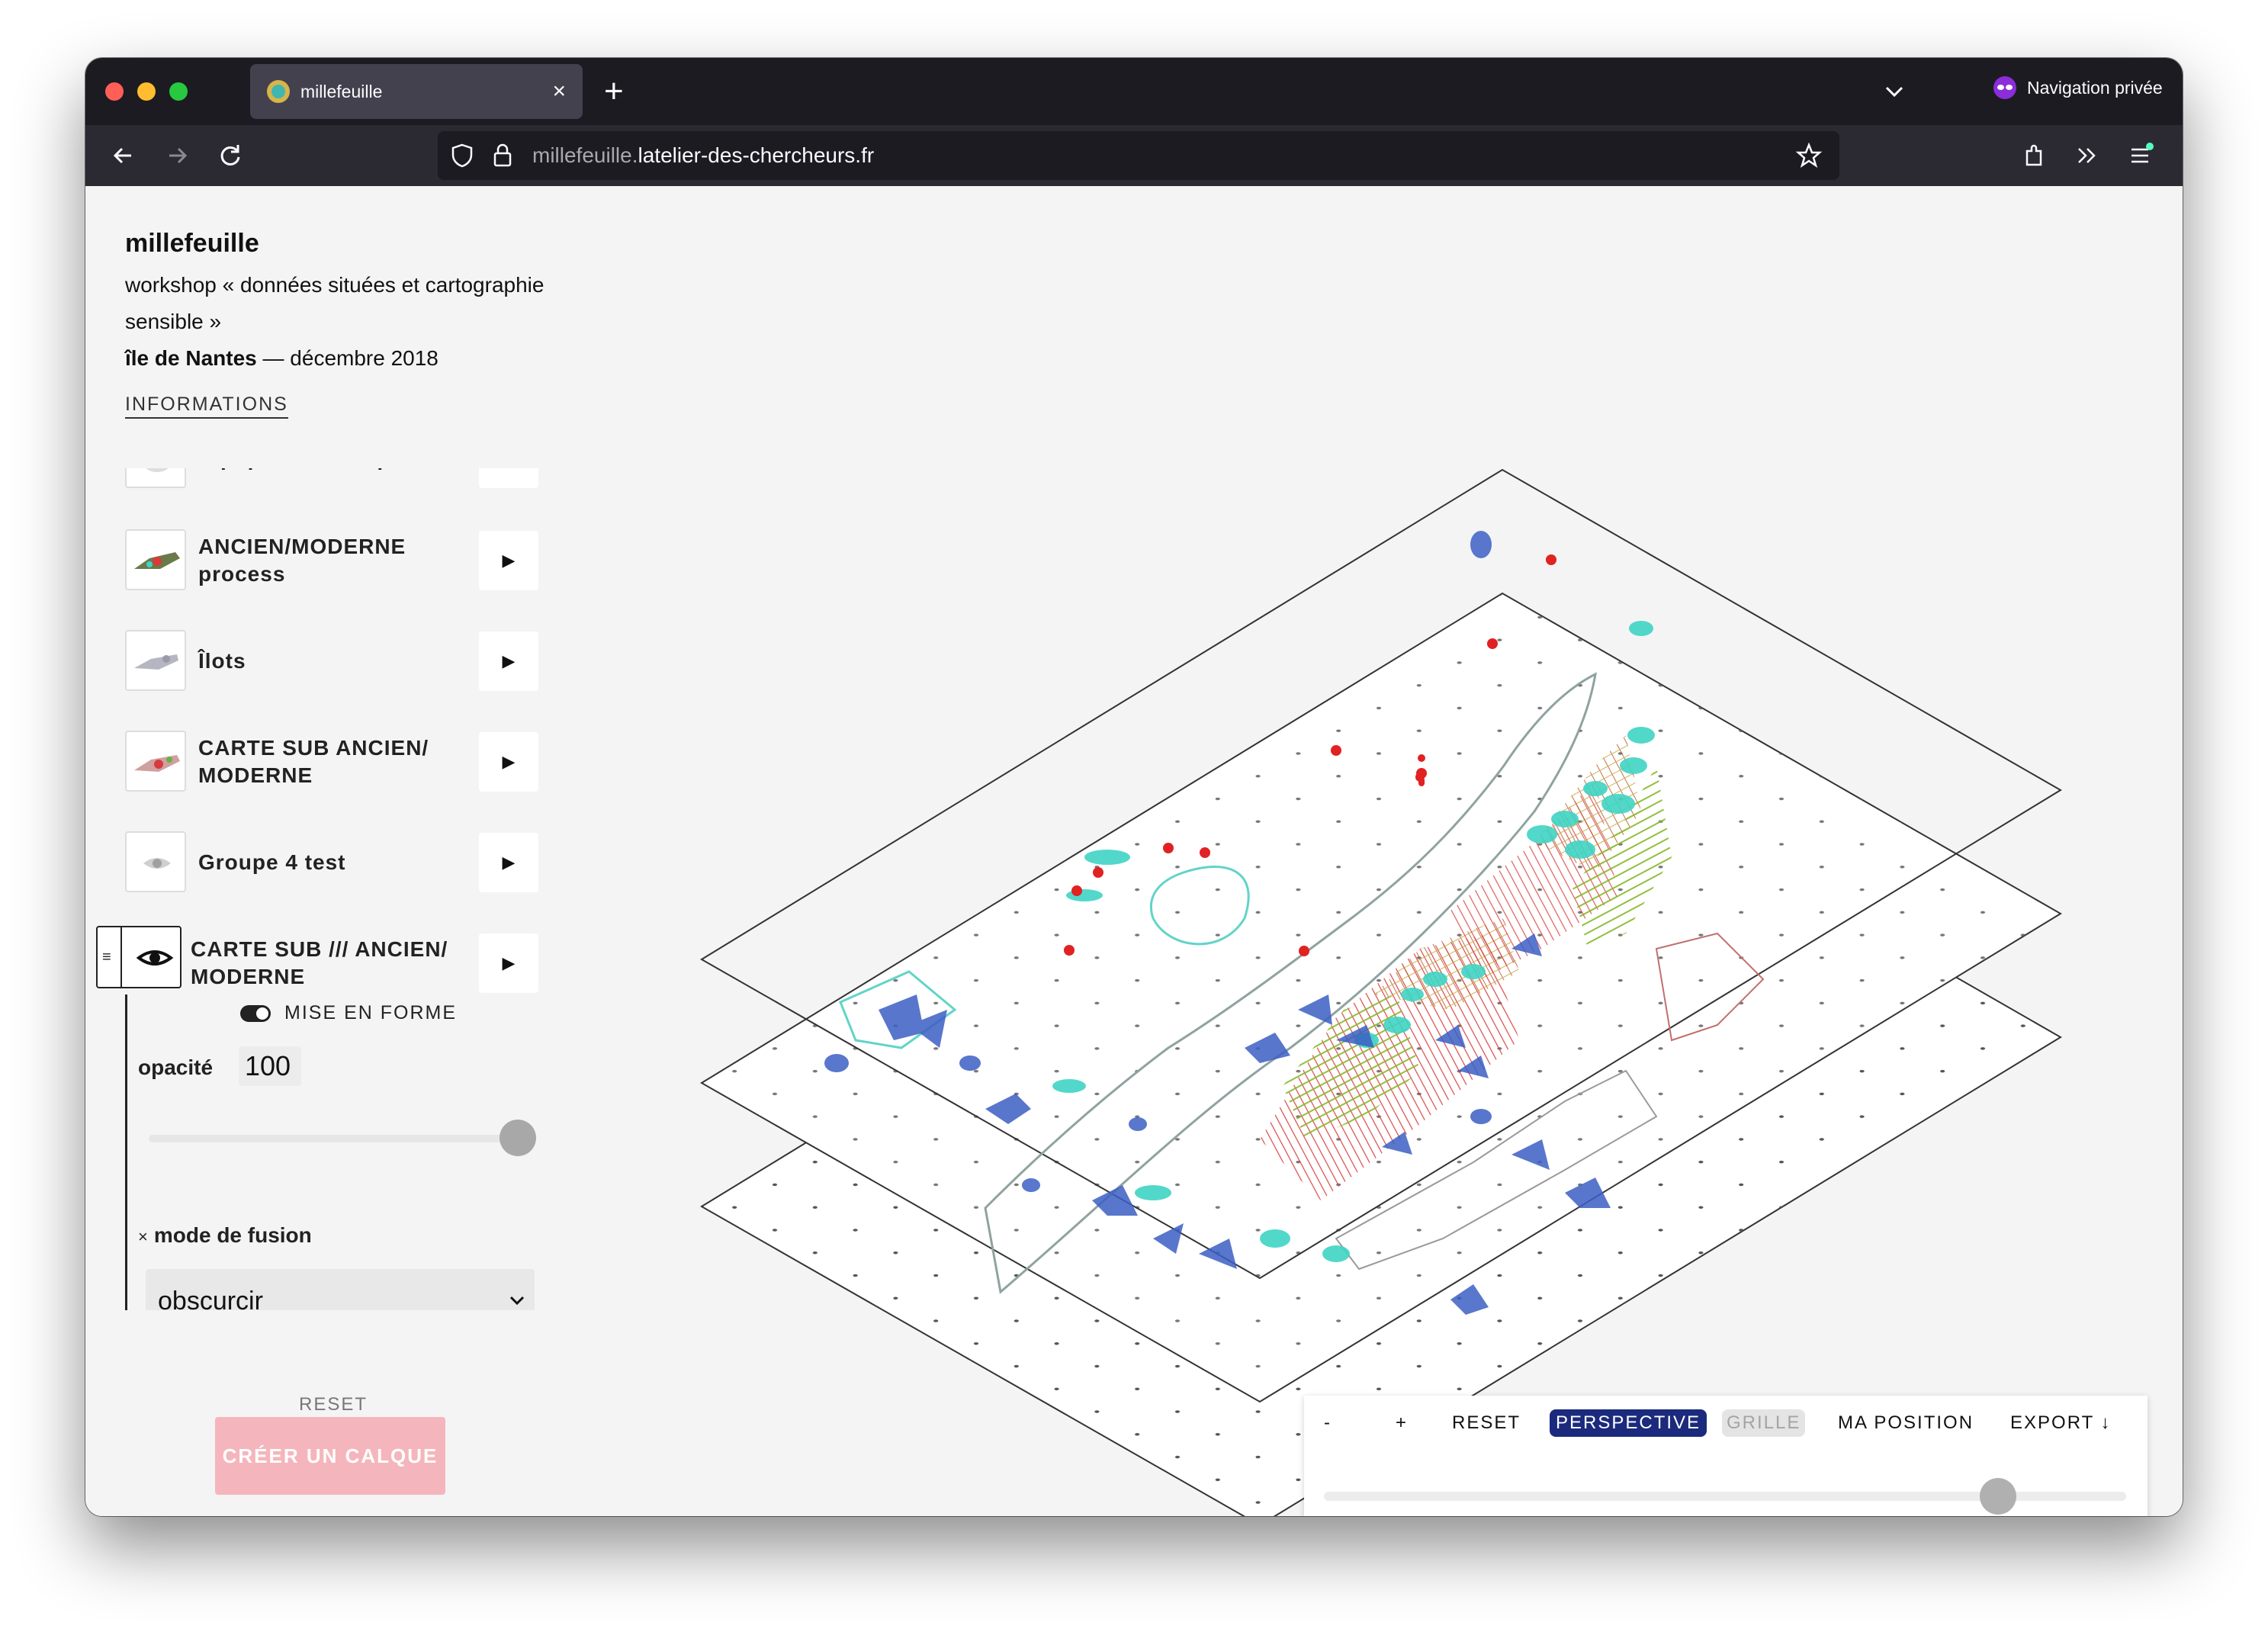 The image size is (2268, 1629). Describe the element at coordinates (1138, 155) in the screenshot. I see `url-bar: millefeuille.latelier-des-chercheurs.fr` at that location.